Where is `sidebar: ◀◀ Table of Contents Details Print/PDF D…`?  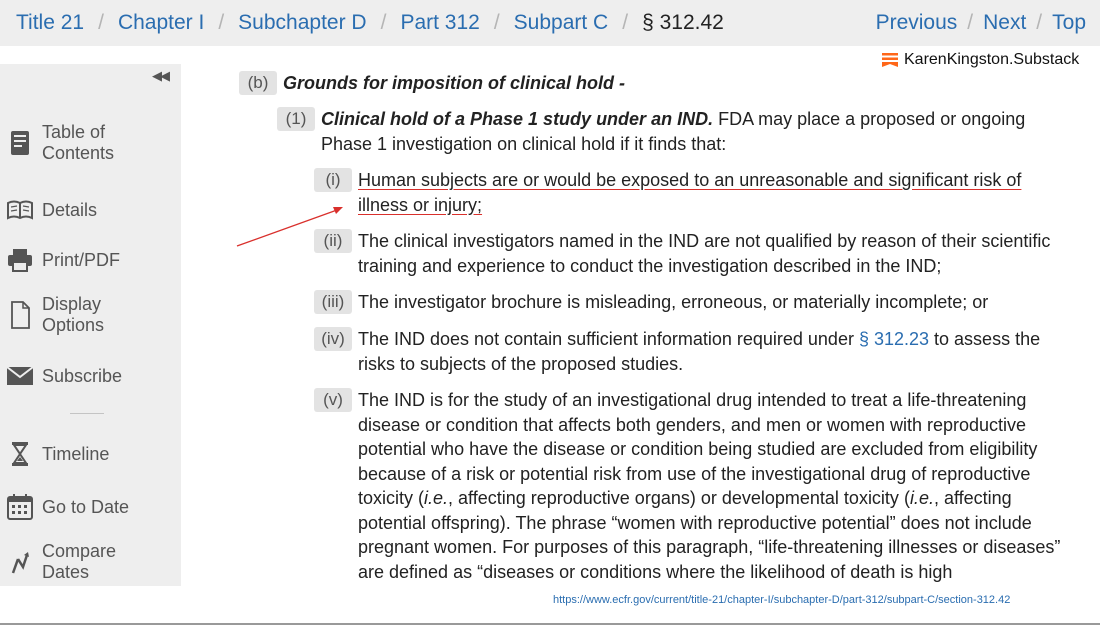
sidebar: ◀◀ Table of Contents Details Print/PDF D… is located at coordinates (90, 325).